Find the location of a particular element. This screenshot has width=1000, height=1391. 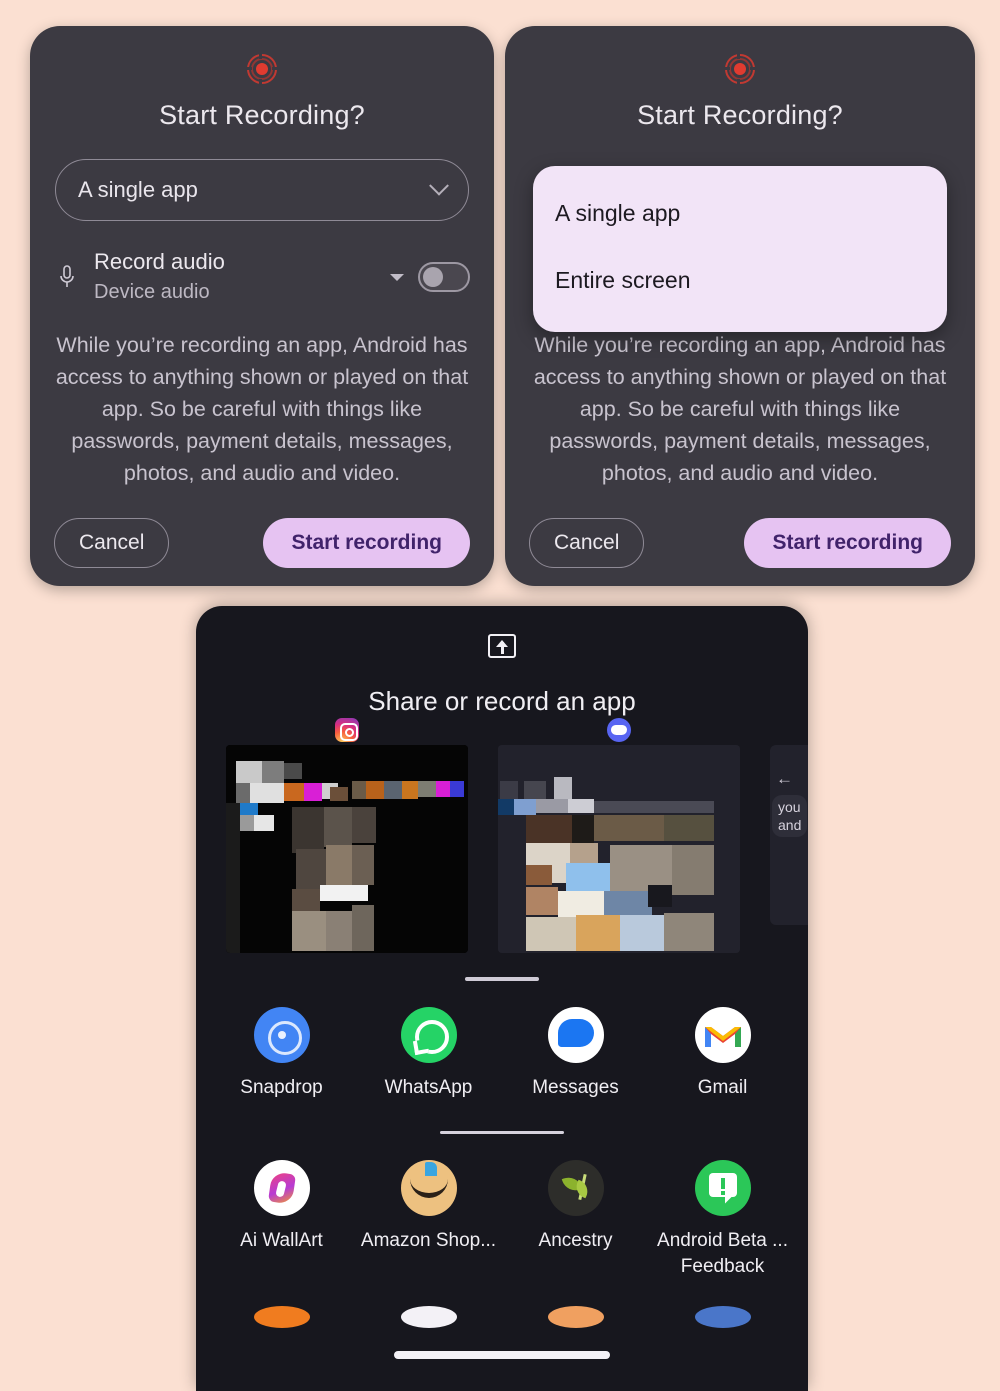

app-thumbnail-discord is located at coordinates (619, 835).